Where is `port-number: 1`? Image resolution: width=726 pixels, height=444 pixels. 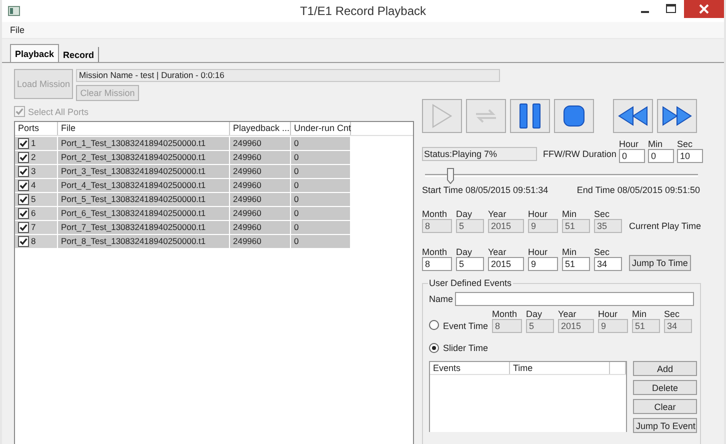
port-number: 1 is located at coordinates (33, 143).